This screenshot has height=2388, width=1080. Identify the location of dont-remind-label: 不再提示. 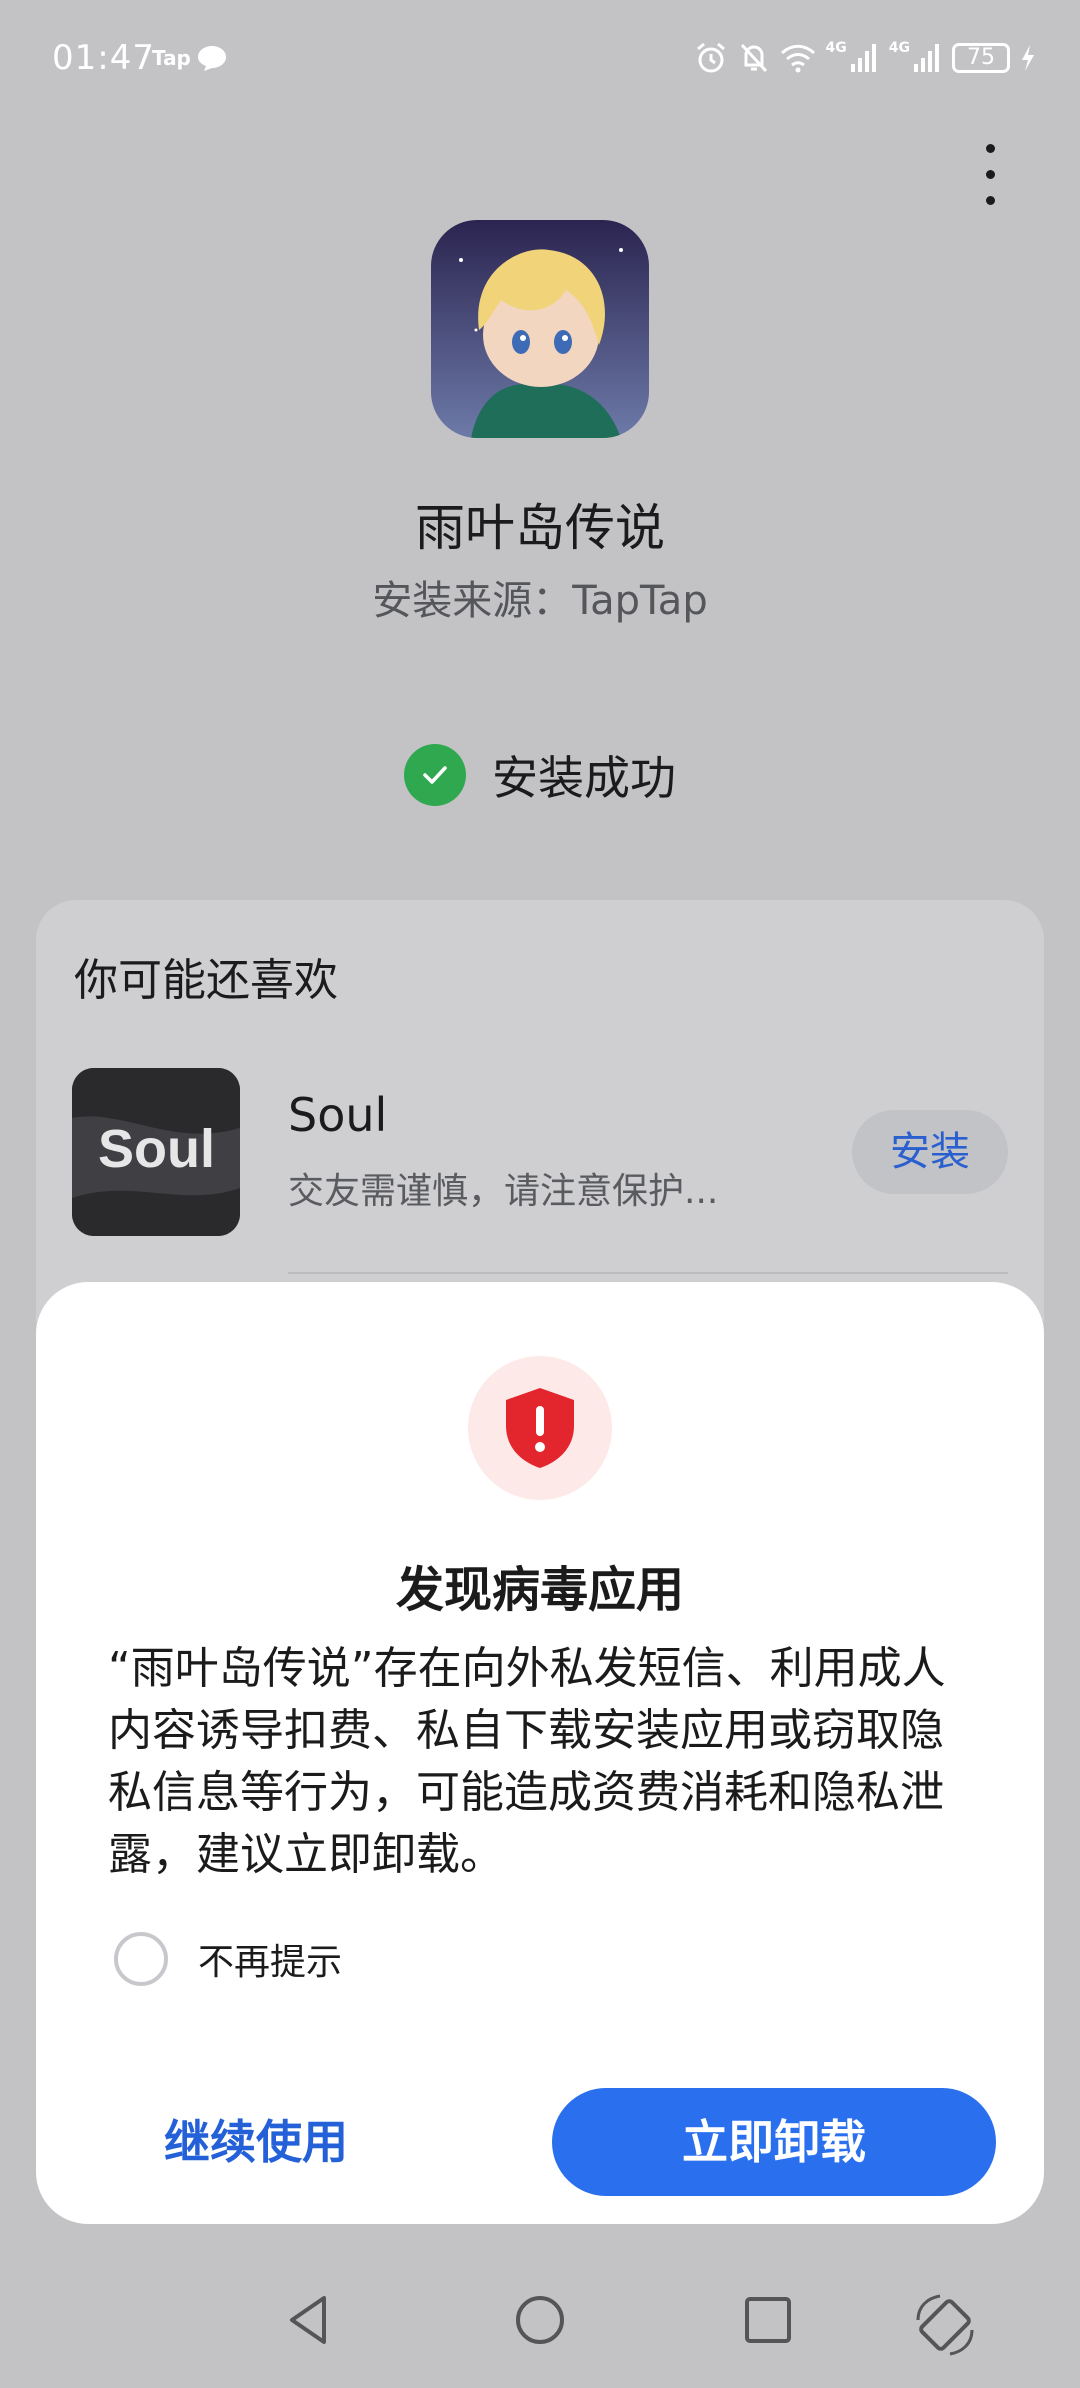
(270, 1962).